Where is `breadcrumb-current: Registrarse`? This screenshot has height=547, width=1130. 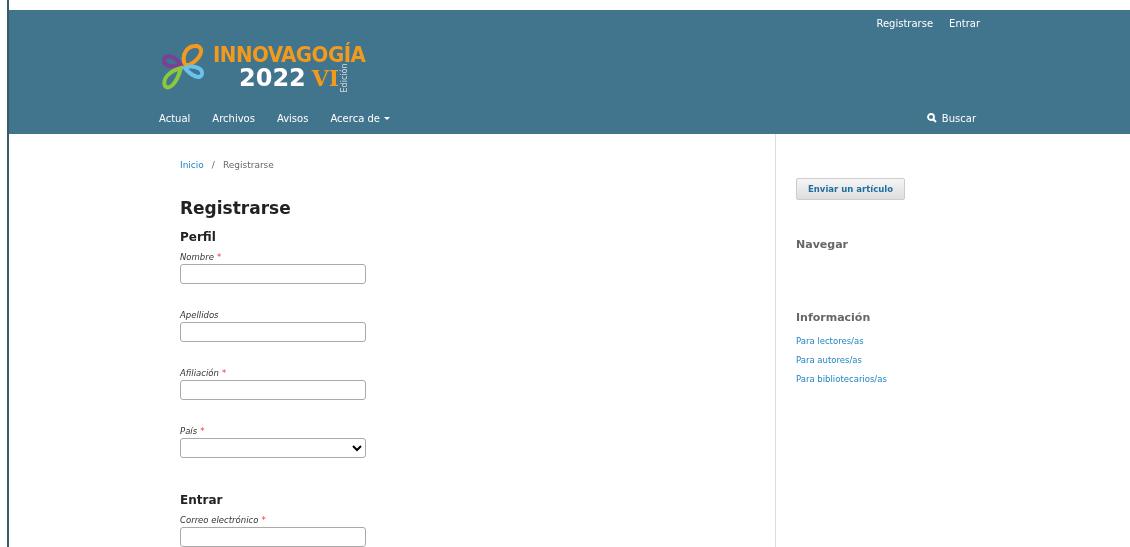
breadcrumb-current: Registrarse is located at coordinates (248, 165).